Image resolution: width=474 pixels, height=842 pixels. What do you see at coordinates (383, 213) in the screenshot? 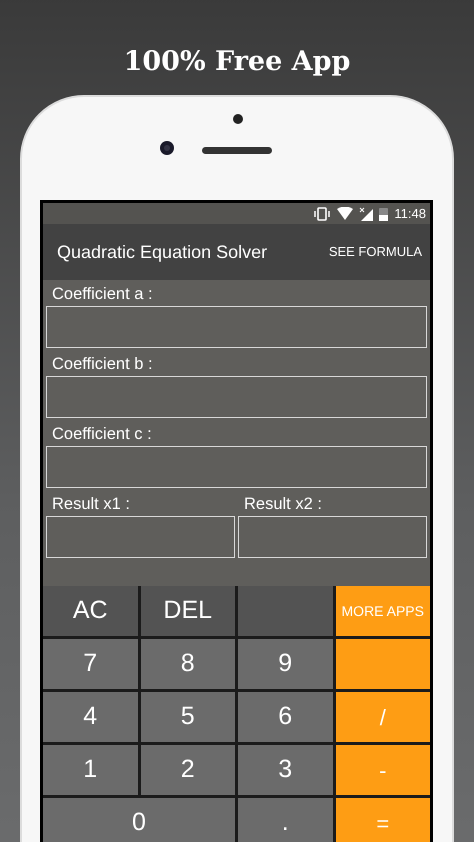
I see `battery-icon` at bounding box center [383, 213].